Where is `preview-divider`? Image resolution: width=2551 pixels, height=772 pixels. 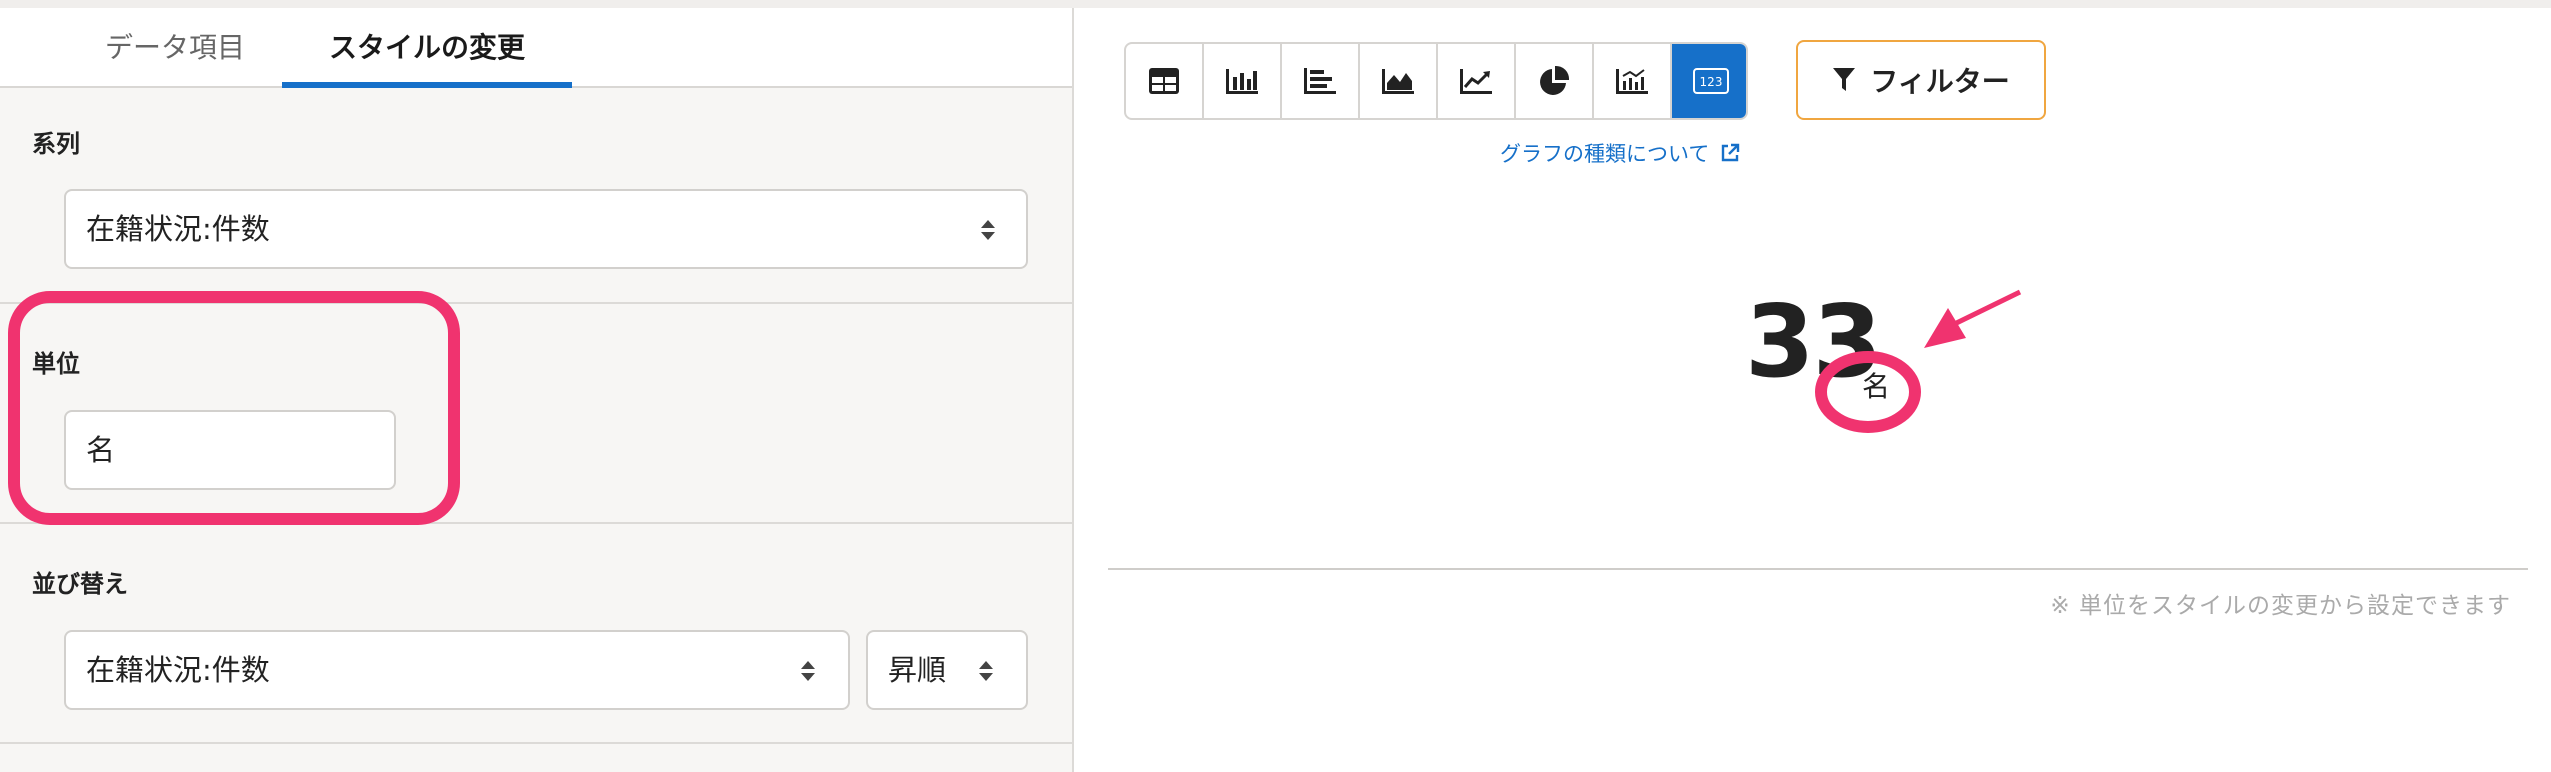
preview-divider is located at coordinates (1818, 569).